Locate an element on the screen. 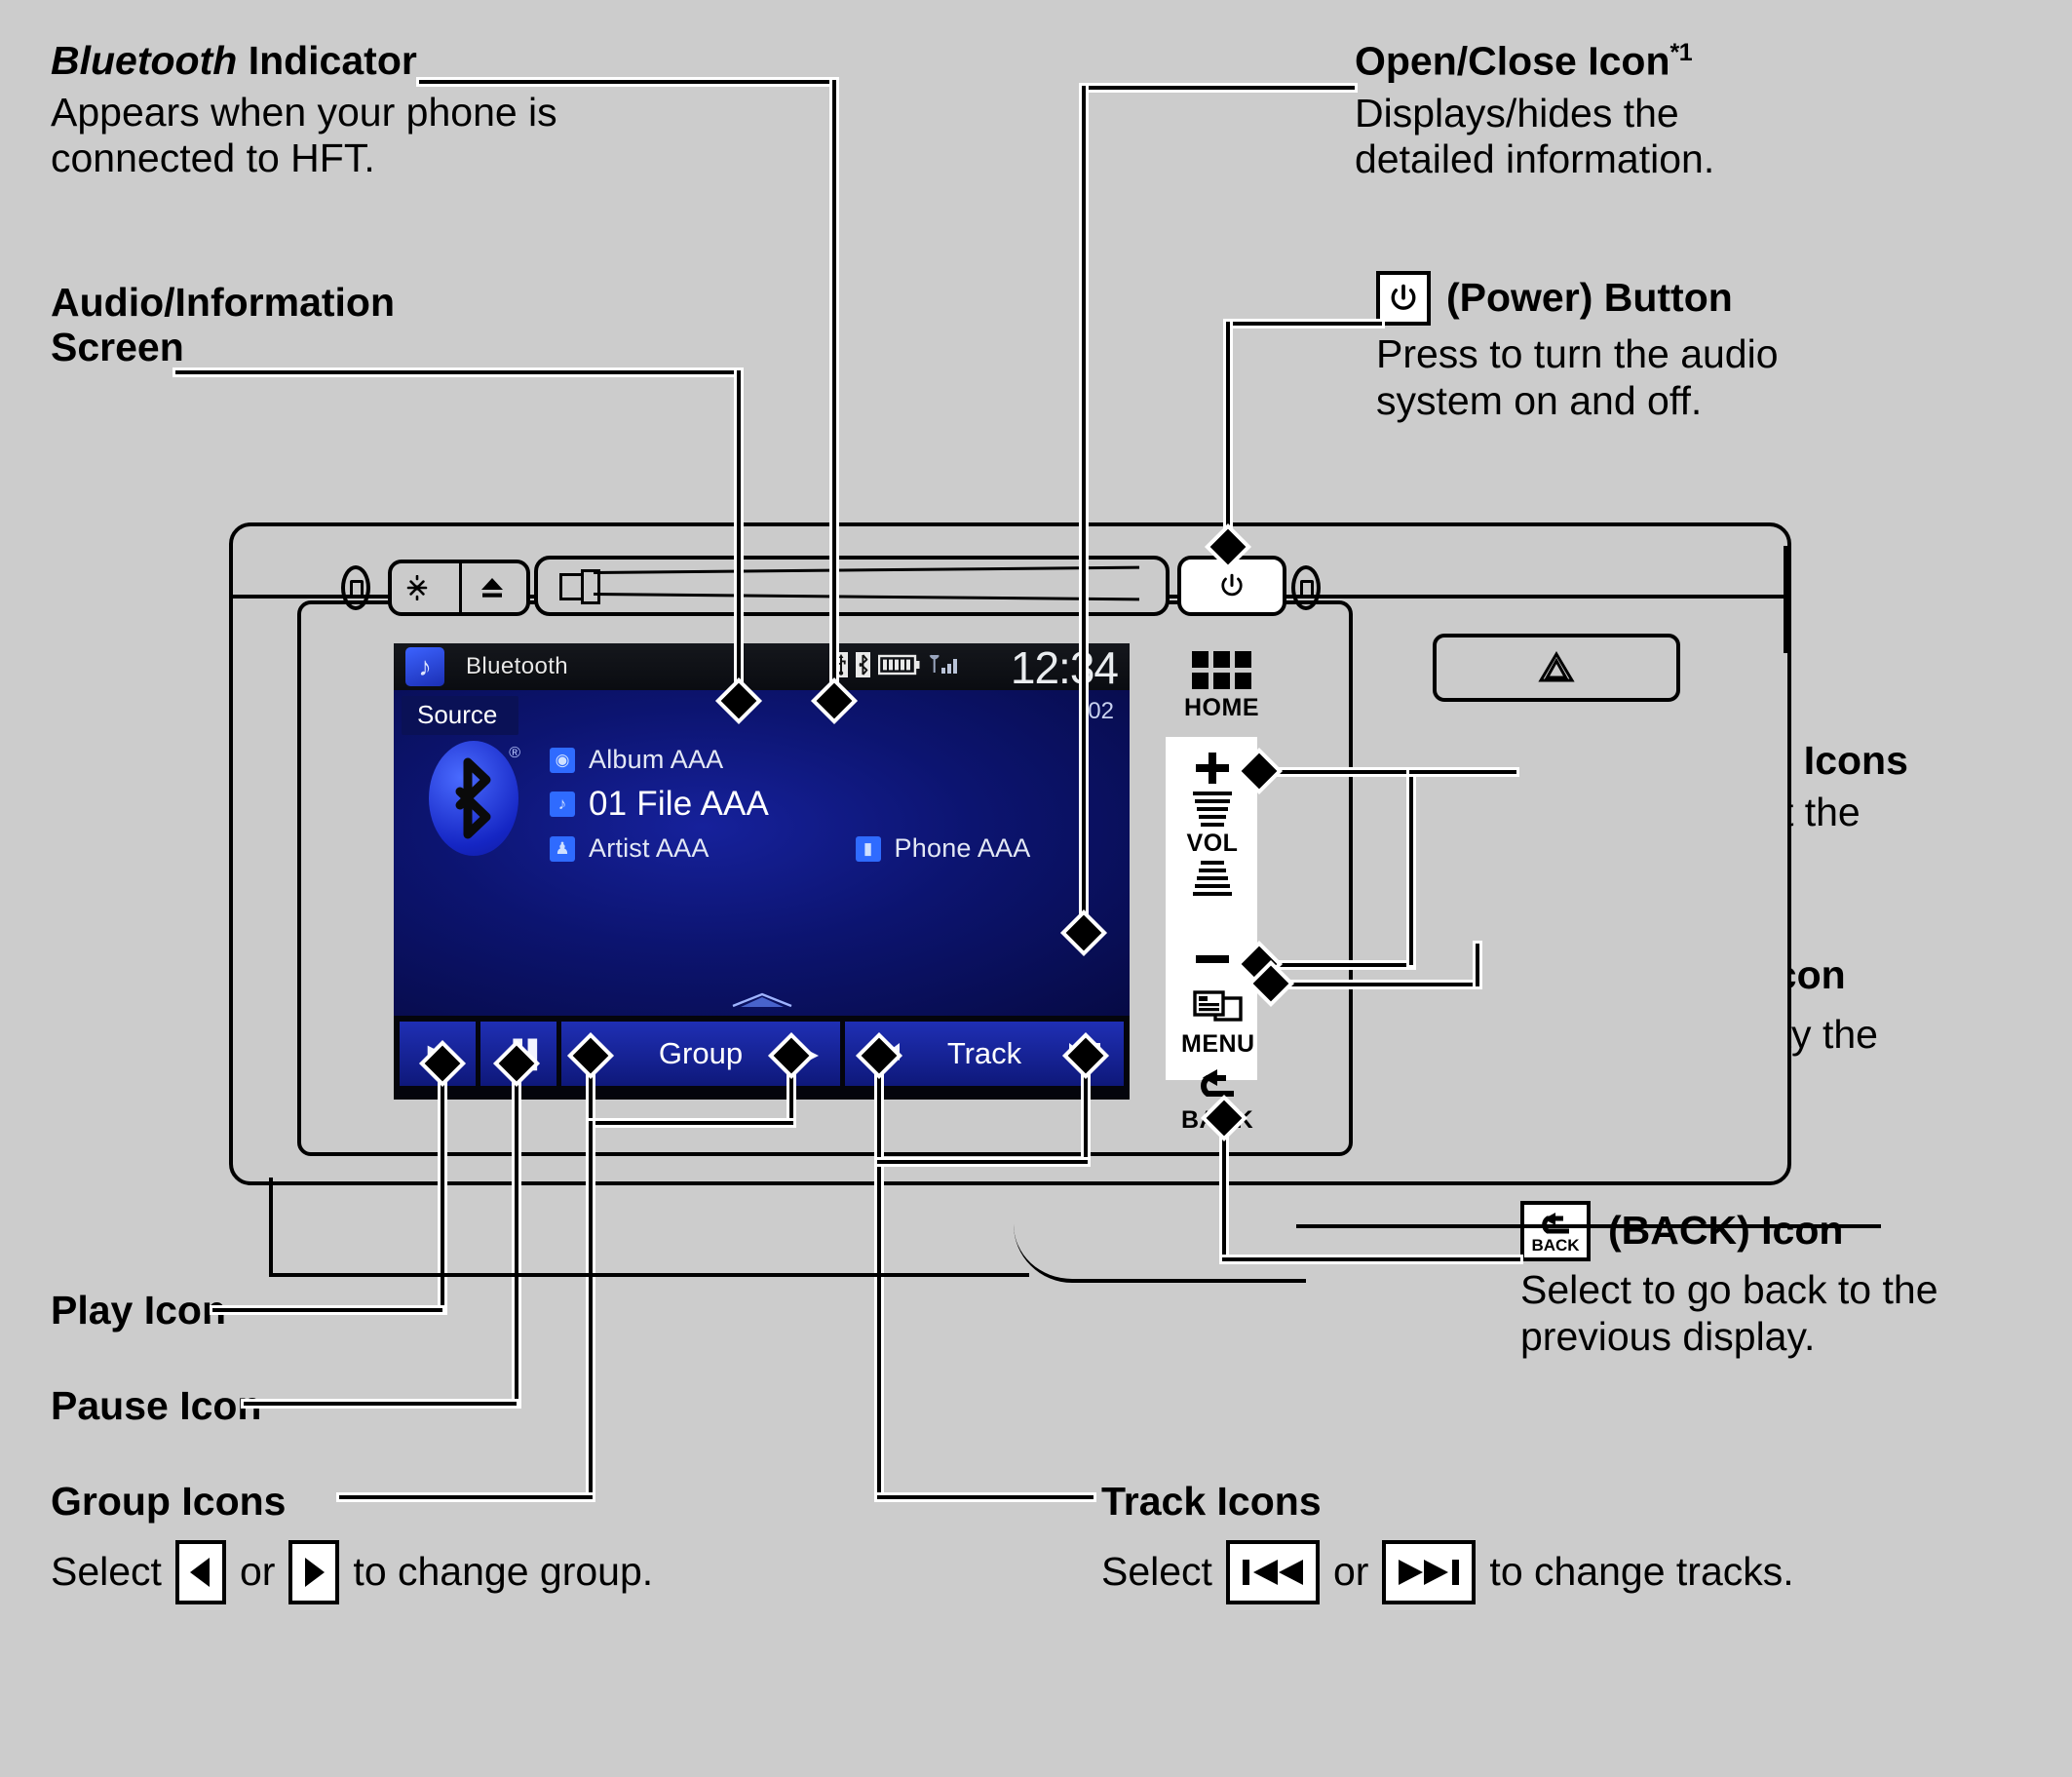 The height and width of the screenshot is (1777, 2072). leader-menu-v is located at coordinates (1477, 965).